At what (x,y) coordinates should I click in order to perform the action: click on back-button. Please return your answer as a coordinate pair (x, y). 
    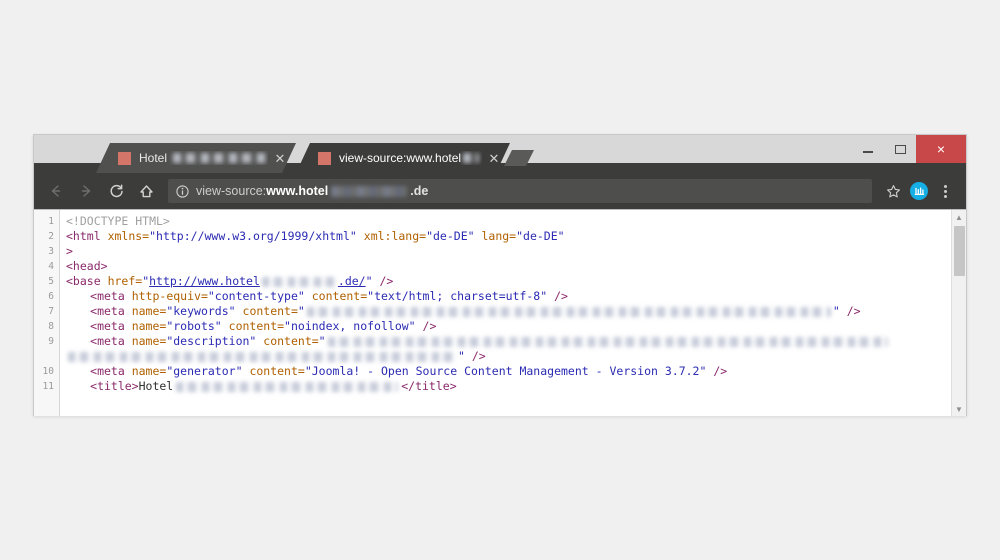
    Looking at the image, I should click on (56, 191).